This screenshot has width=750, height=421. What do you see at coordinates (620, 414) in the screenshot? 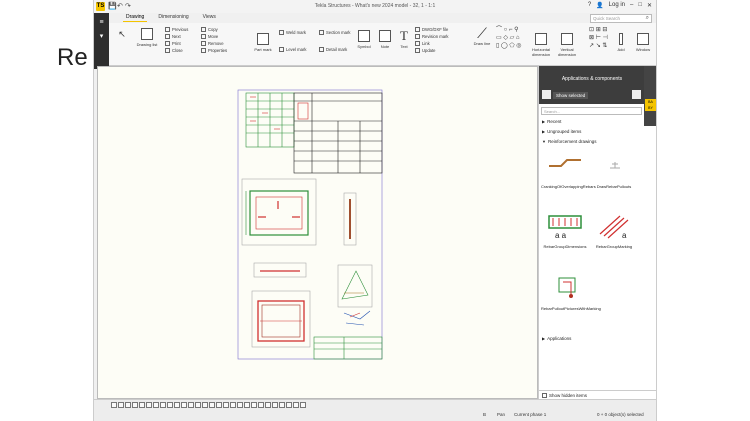
I see `status-selection: 0 + 0 object(s) selected` at bounding box center [620, 414].